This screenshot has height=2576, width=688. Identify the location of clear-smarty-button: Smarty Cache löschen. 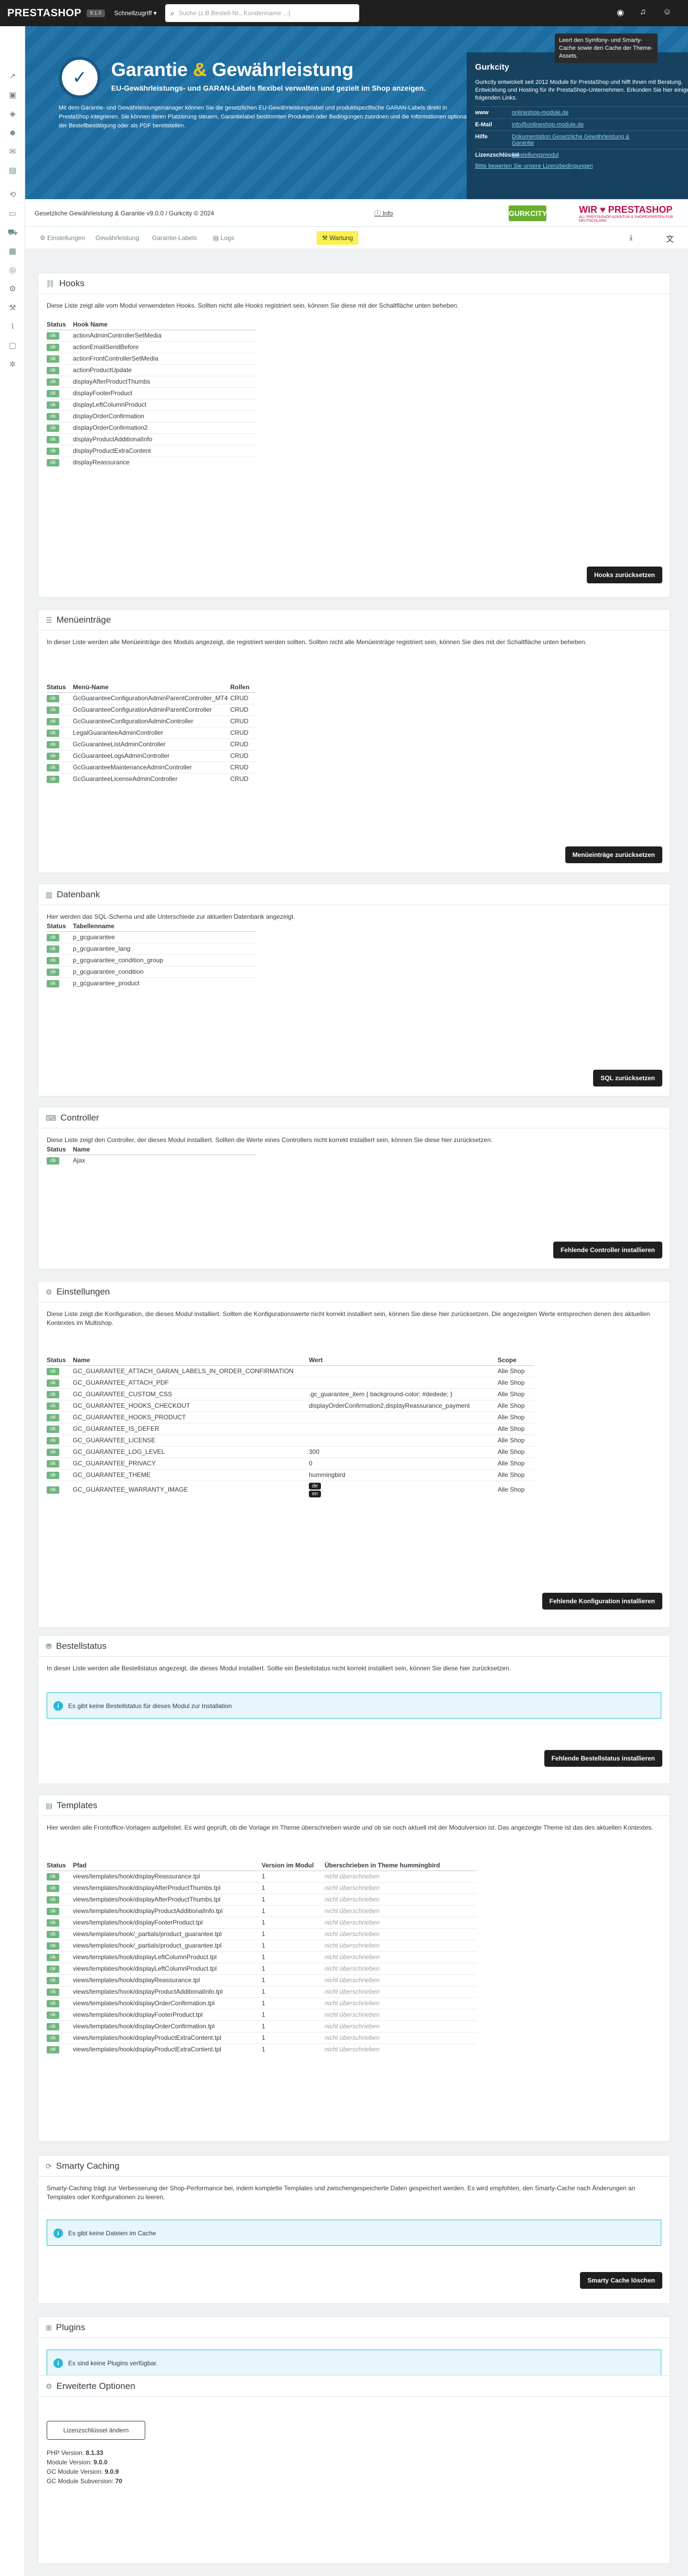
(621, 2280).